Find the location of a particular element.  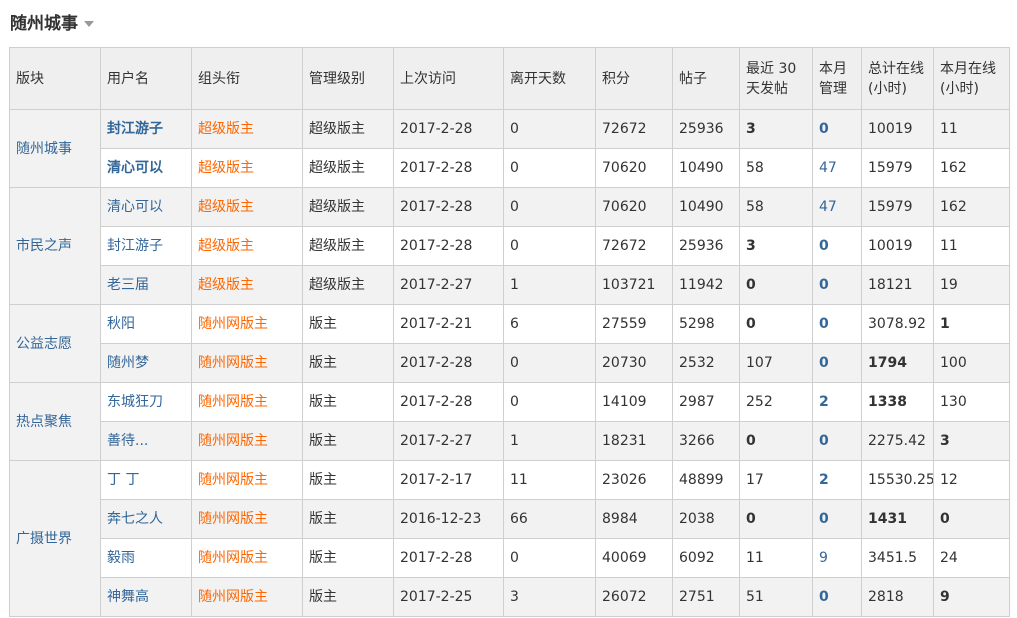

total-online-cell-wrapper: 2818 is located at coordinates (897, 597).